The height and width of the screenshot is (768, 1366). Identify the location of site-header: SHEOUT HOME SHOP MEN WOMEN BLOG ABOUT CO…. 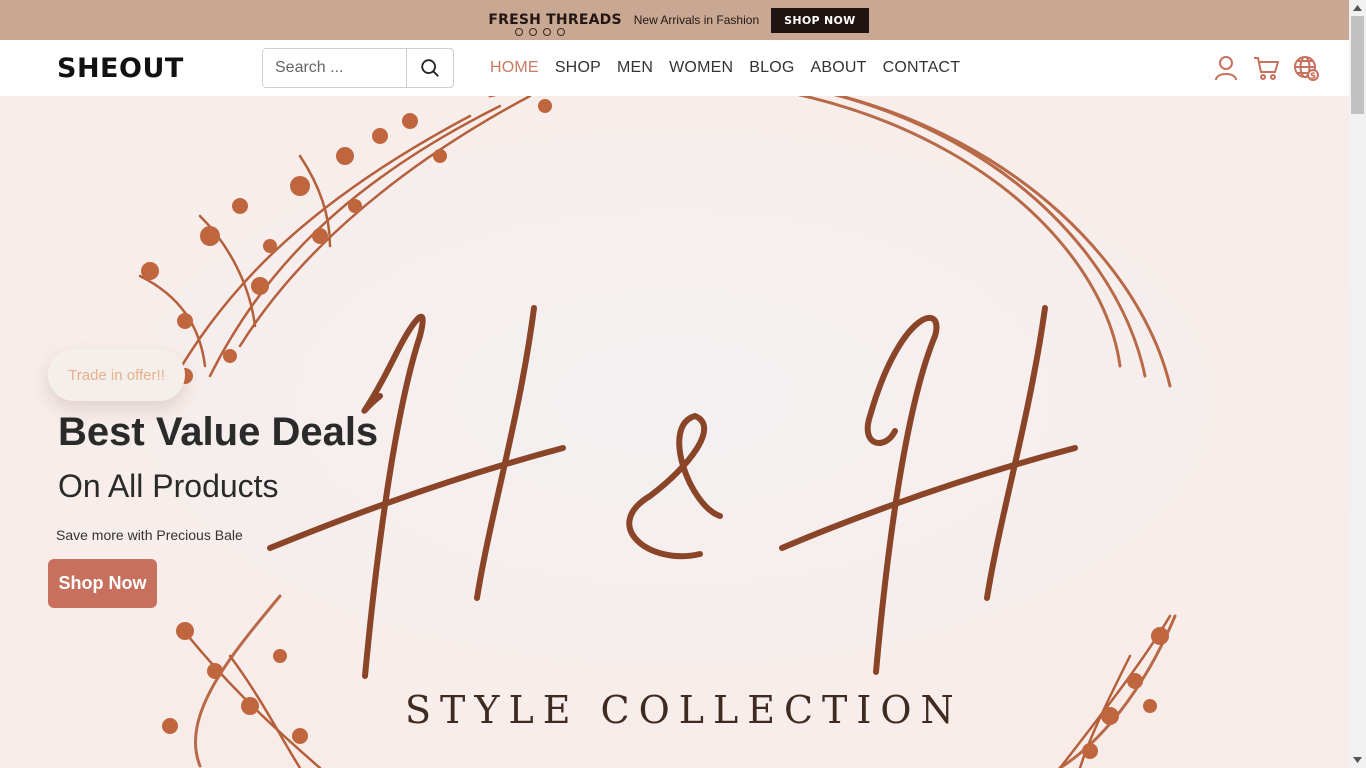
(674, 68).